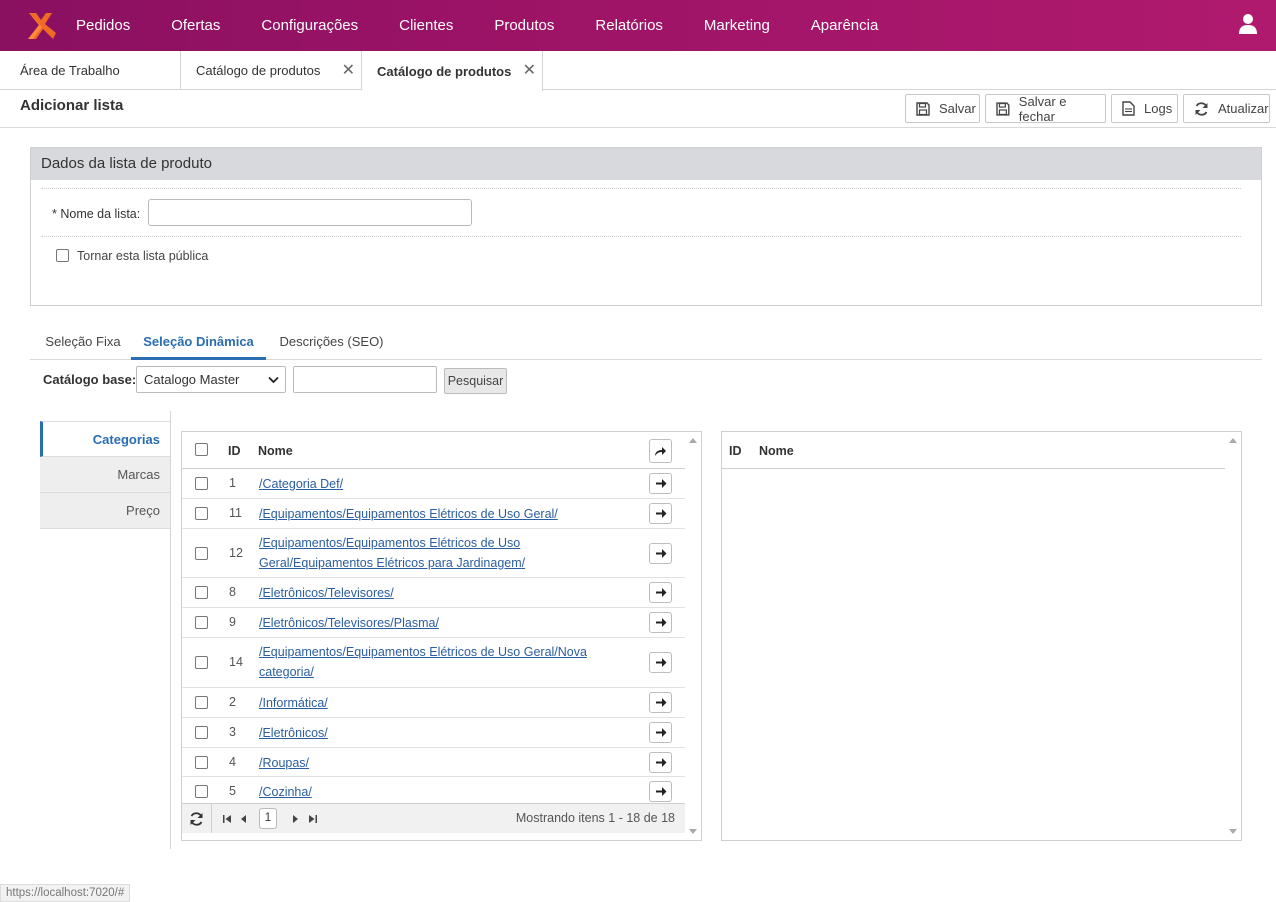 The height and width of the screenshot is (902, 1276). What do you see at coordinates (41, 26) in the screenshot?
I see `app-logo-icon` at bounding box center [41, 26].